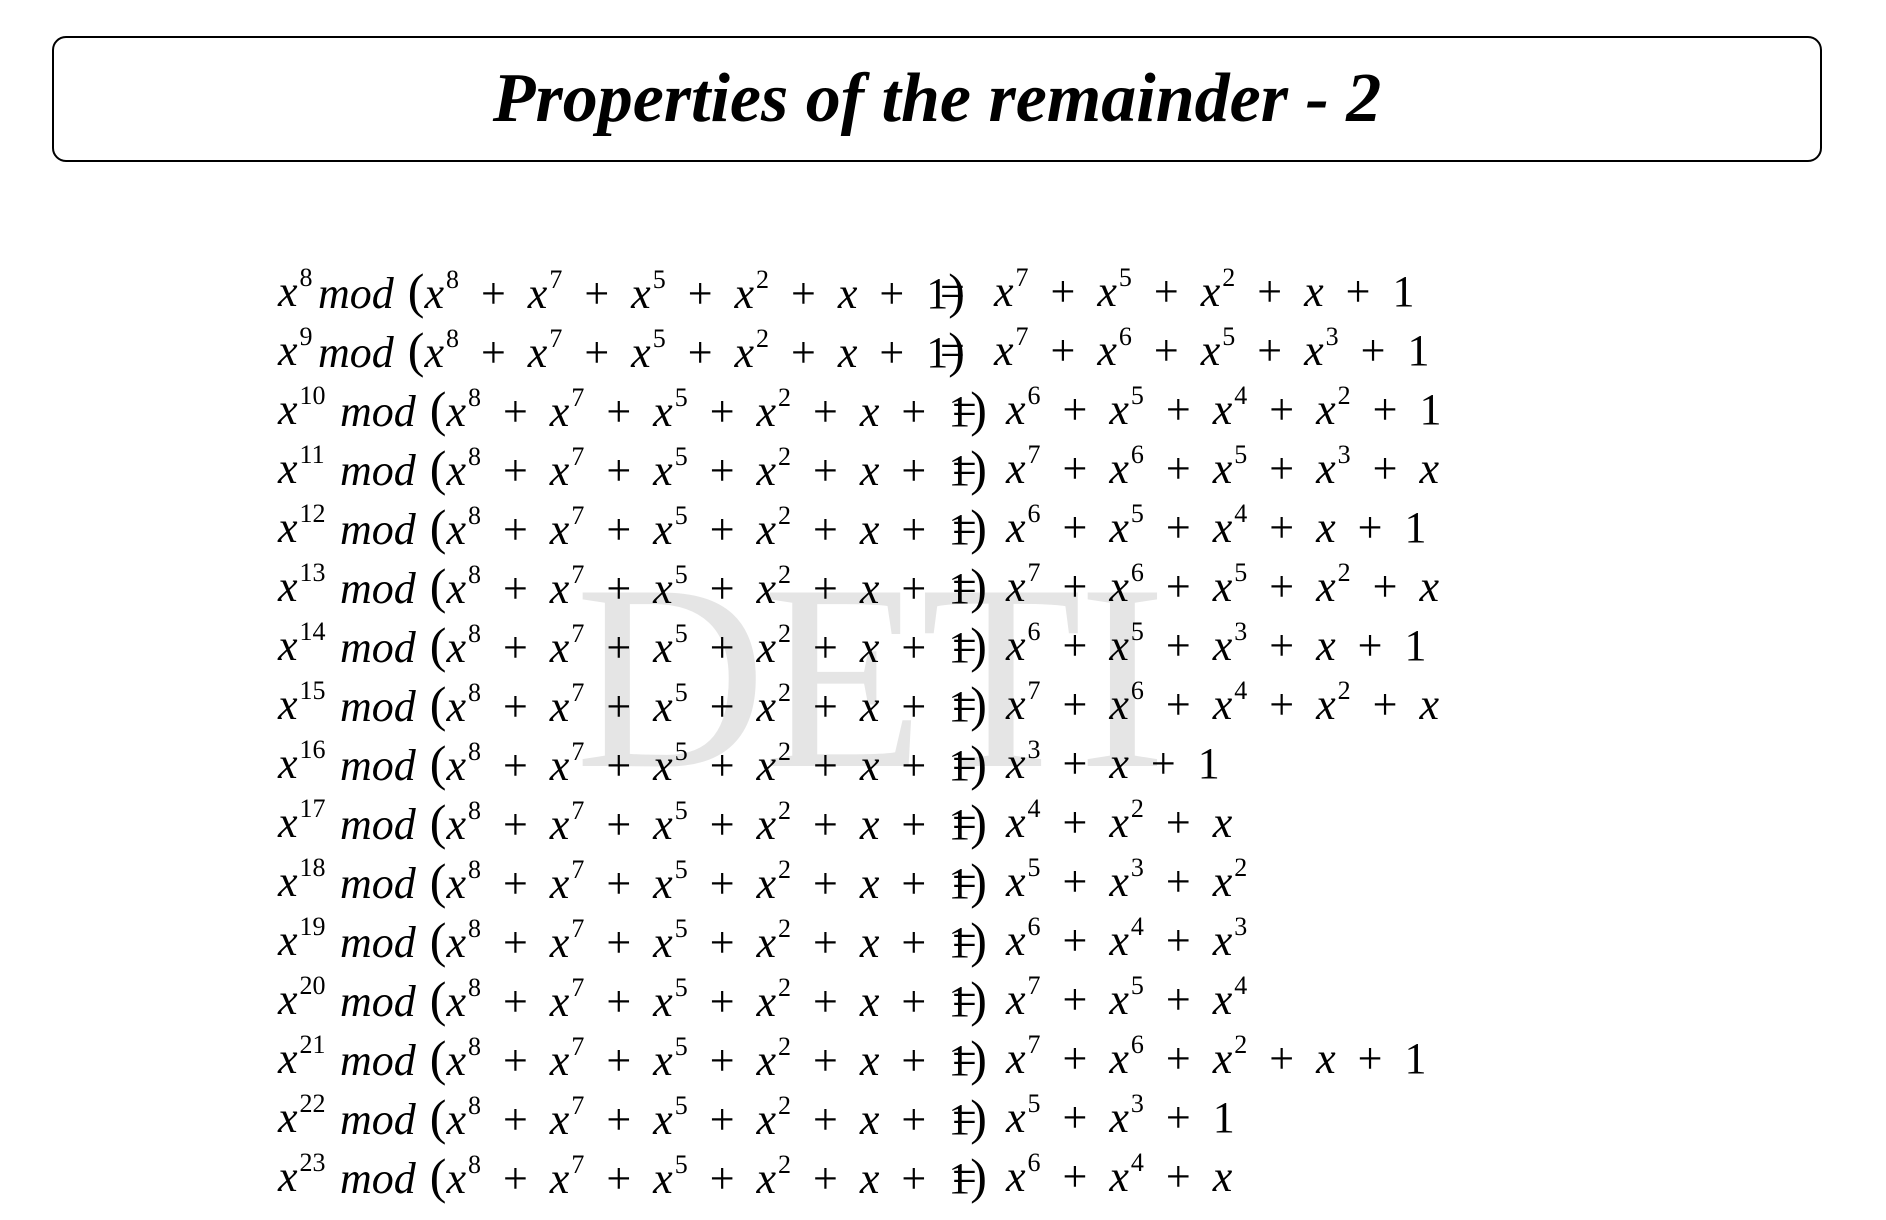 The height and width of the screenshot is (1220, 1886). Describe the element at coordinates (1212, 349) in the screenshot. I see `remainder-polynomial: x7 + x6 + x5 + x3 + 1` at that location.